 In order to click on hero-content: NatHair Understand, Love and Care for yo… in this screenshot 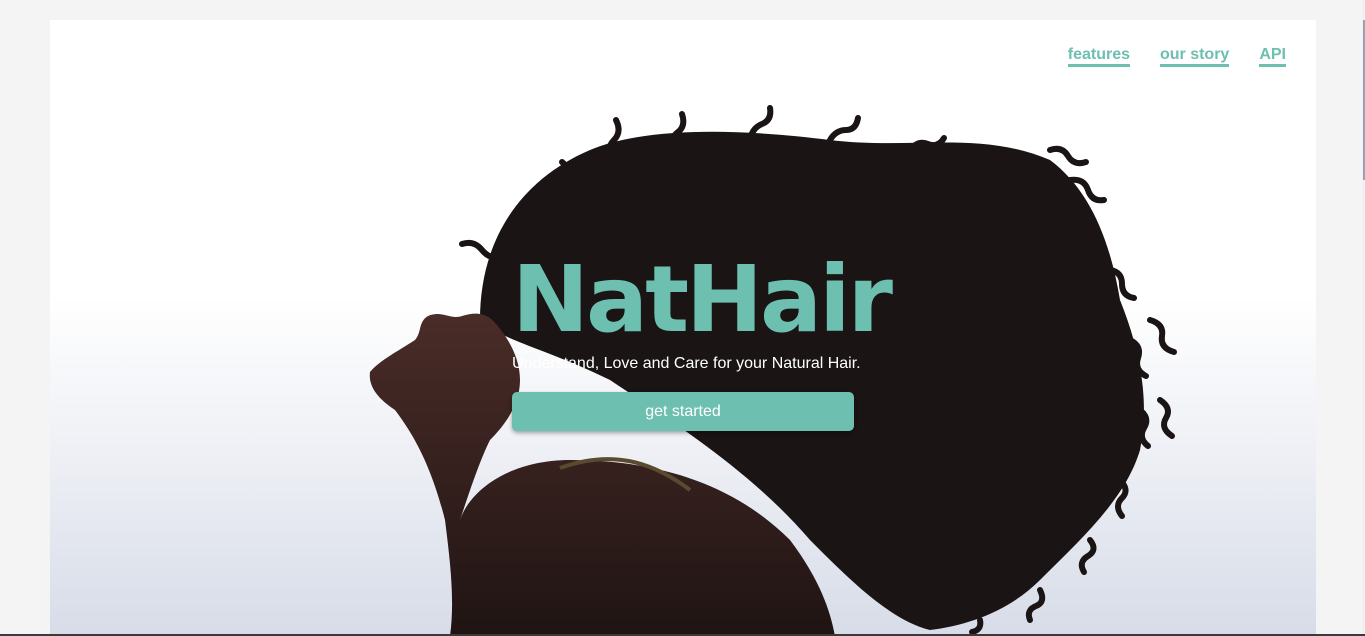, I will do `click(702, 338)`.